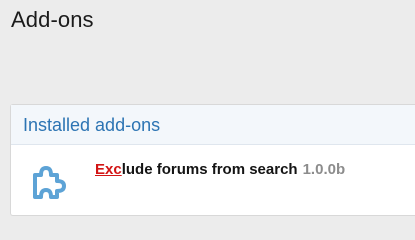 The image size is (415, 240). What do you see at coordinates (53, 181) in the screenshot?
I see `puzzle-icon` at bounding box center [53, 181].